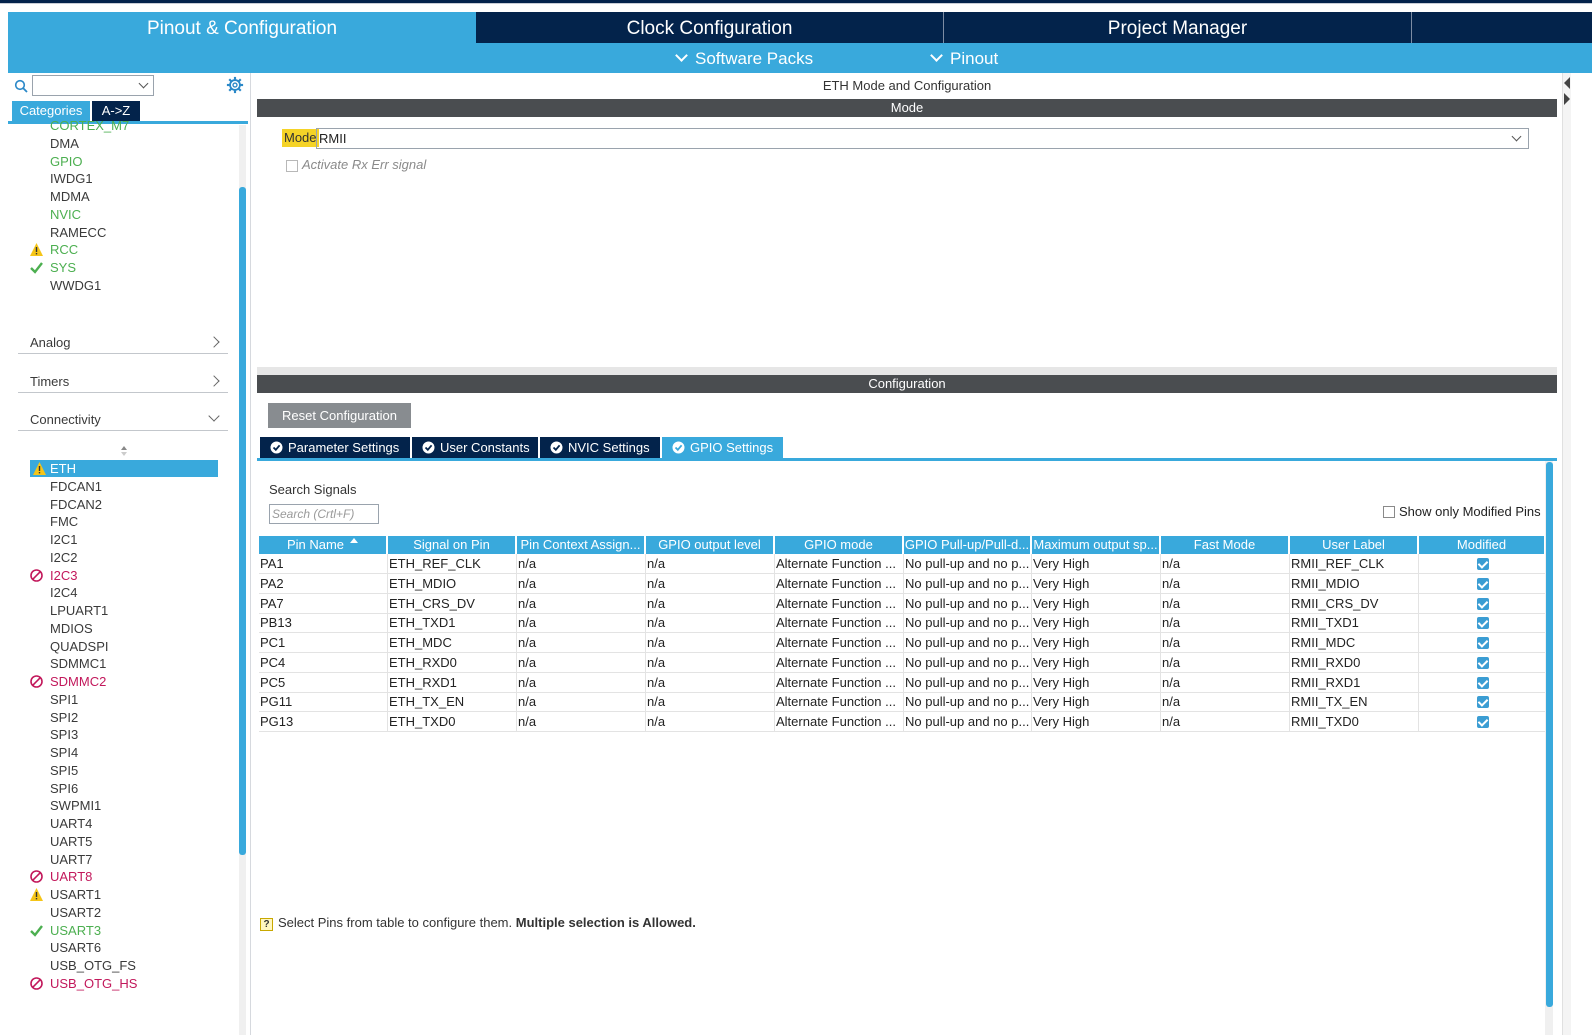 This screenshot has width=1592, height=1035. I want to click on gear-icon, so click(235, 85).